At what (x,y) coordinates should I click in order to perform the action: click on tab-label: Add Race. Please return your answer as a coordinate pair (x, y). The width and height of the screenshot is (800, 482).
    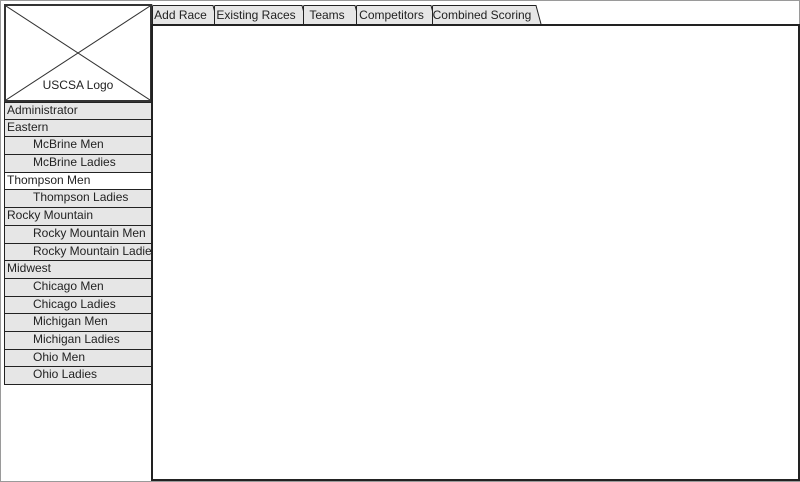
    Looking at the image, I should click on (180, 15).